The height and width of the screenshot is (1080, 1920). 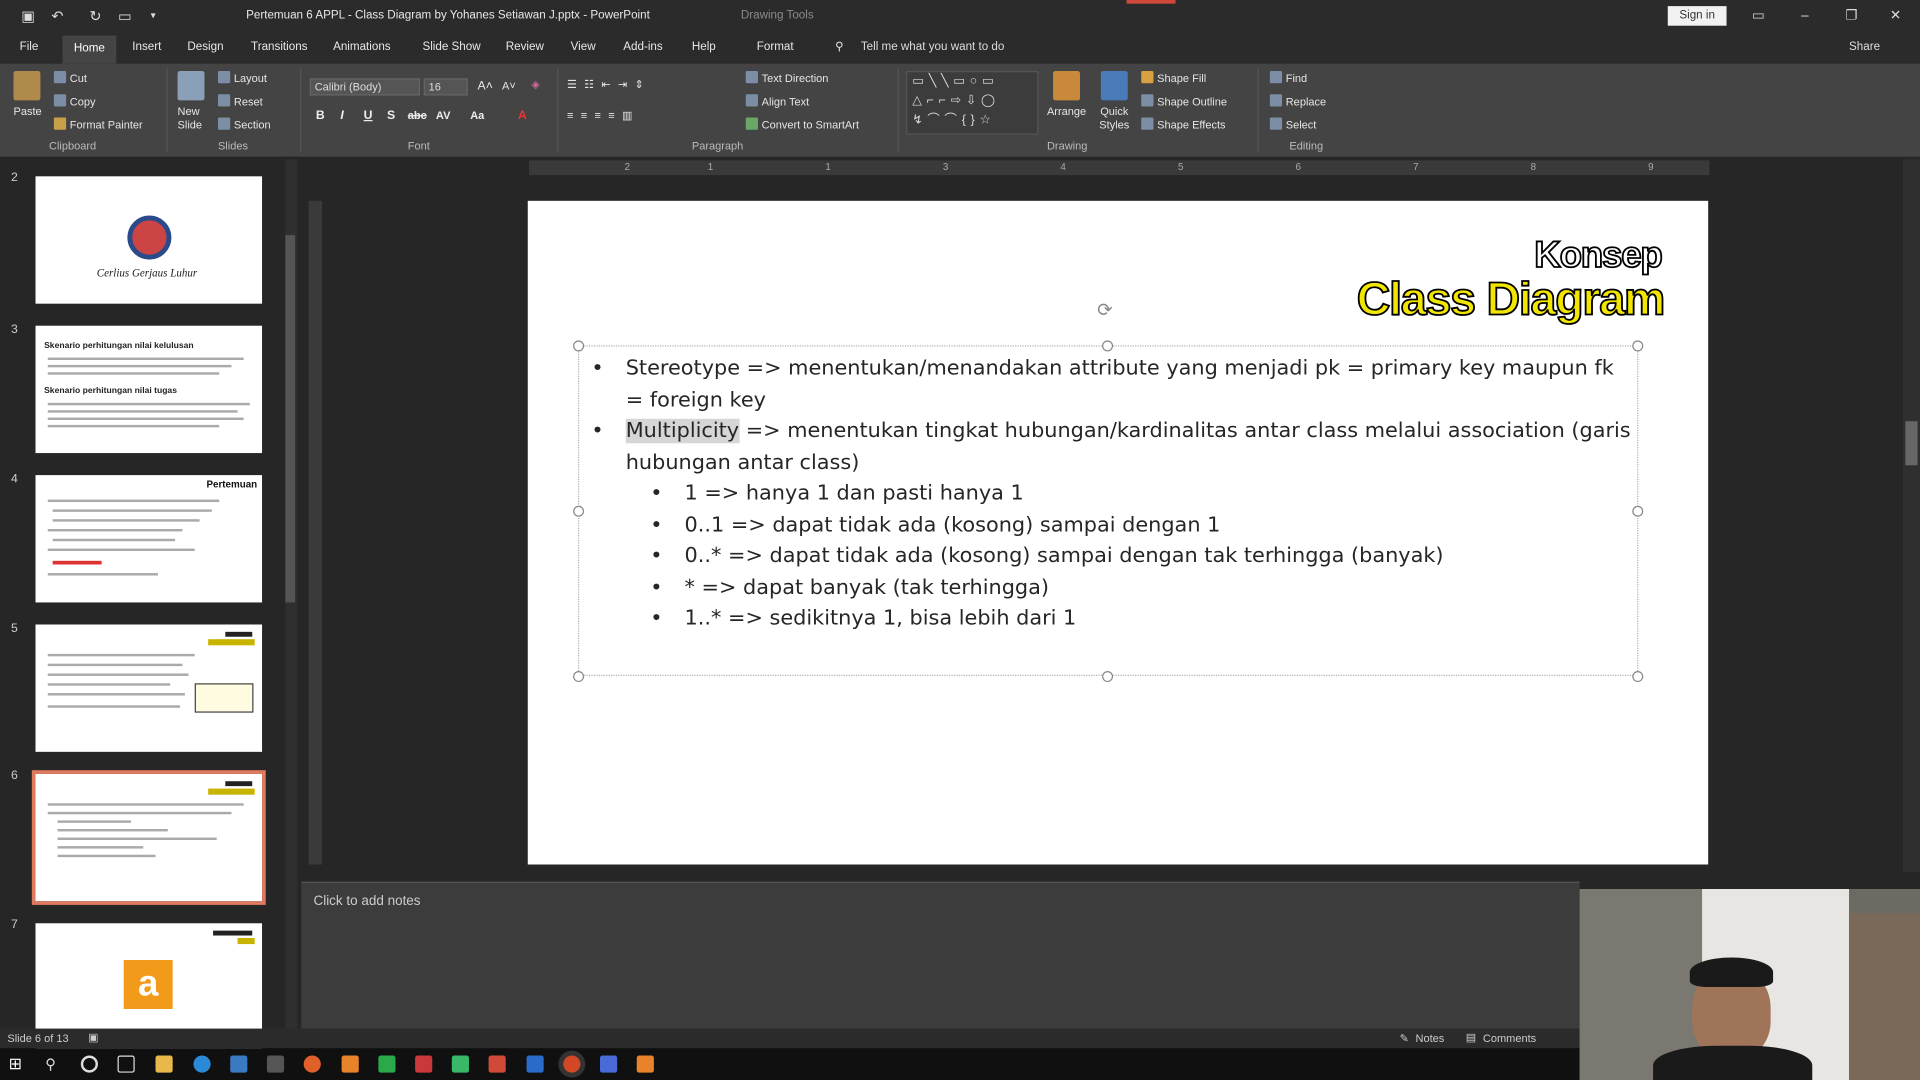 I want to click on clear-formatting-icon: ◈, so click(x=535, y=84).